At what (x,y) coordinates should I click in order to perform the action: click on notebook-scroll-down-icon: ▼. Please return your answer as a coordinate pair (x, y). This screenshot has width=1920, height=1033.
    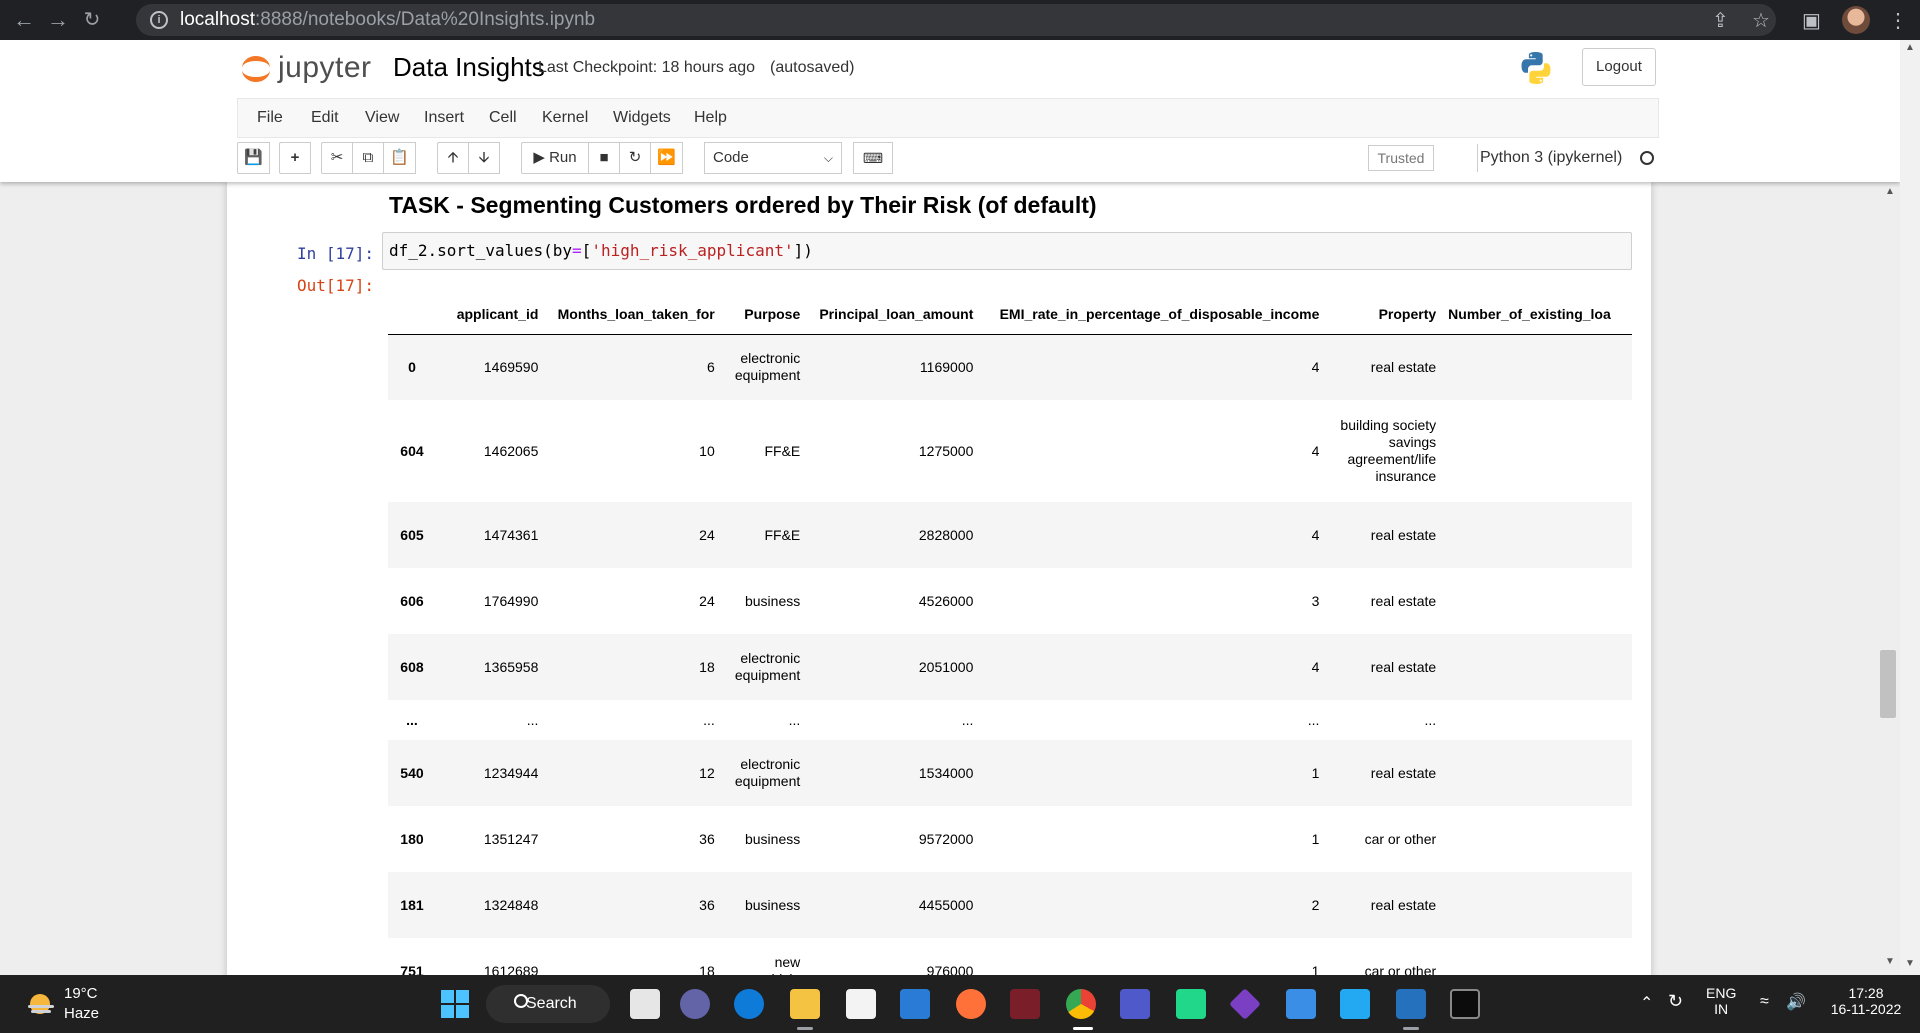
    Looking at the image, I should click on (1890, 963).